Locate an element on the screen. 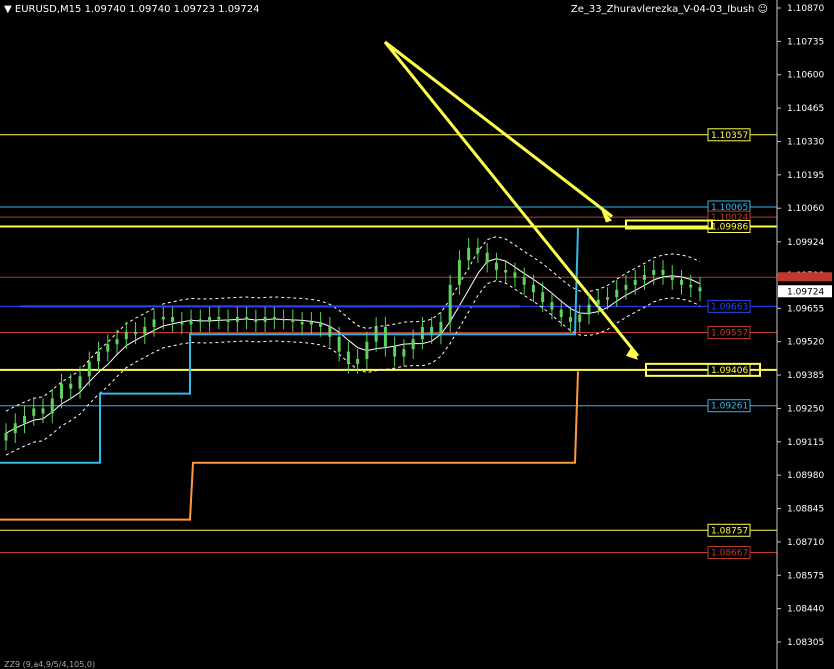  axis-tick-label: 1.08440 is located at coordinates (805, 610).